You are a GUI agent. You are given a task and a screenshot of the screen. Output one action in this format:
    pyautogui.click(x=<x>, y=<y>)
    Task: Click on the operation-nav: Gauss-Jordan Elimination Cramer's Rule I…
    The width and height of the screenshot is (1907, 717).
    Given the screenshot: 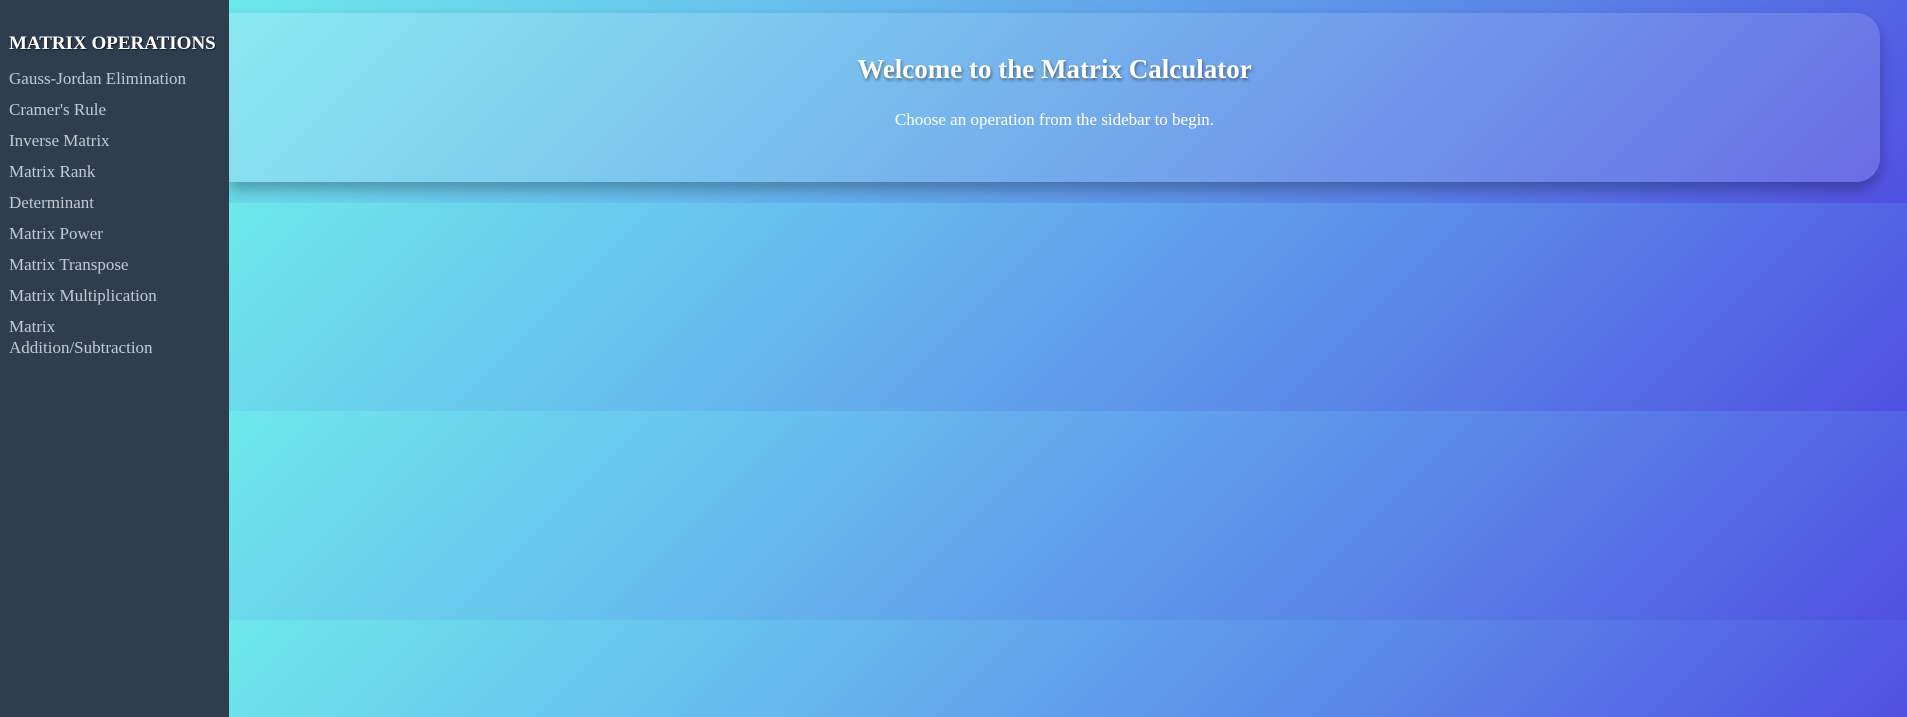 What is the action you would take?
    pyautogui.click(x=115, y=213)
    